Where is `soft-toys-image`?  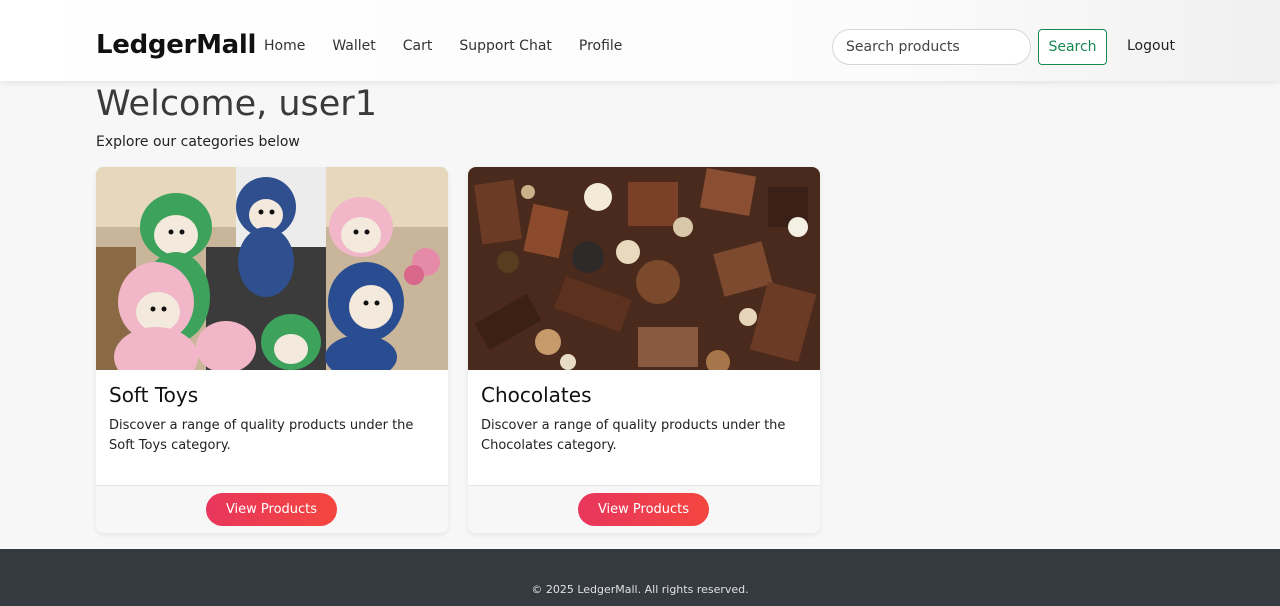
soft-toys-image is located at coordinates (272, 268).